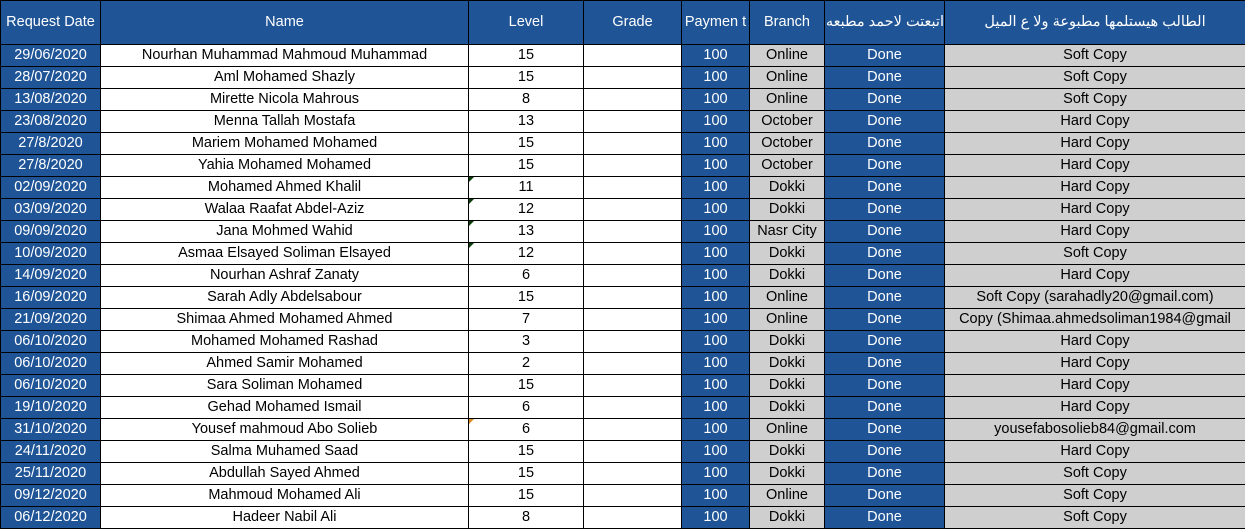  Describe the element at coordinates (526, 320) in the screenshot. I see `level-cell: 7` at that location.